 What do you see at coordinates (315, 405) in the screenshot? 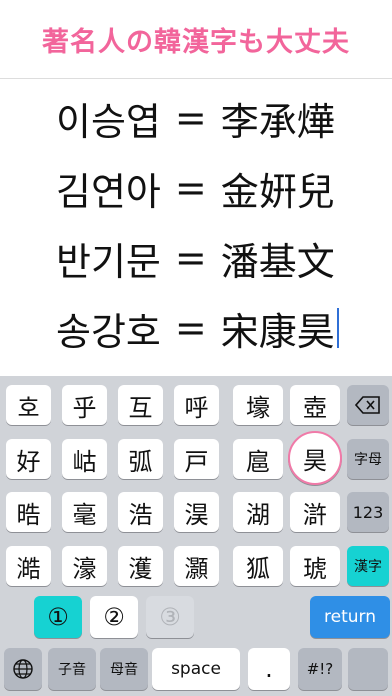
I see `hanja-key: 壺` at bounding box center [315, 405].